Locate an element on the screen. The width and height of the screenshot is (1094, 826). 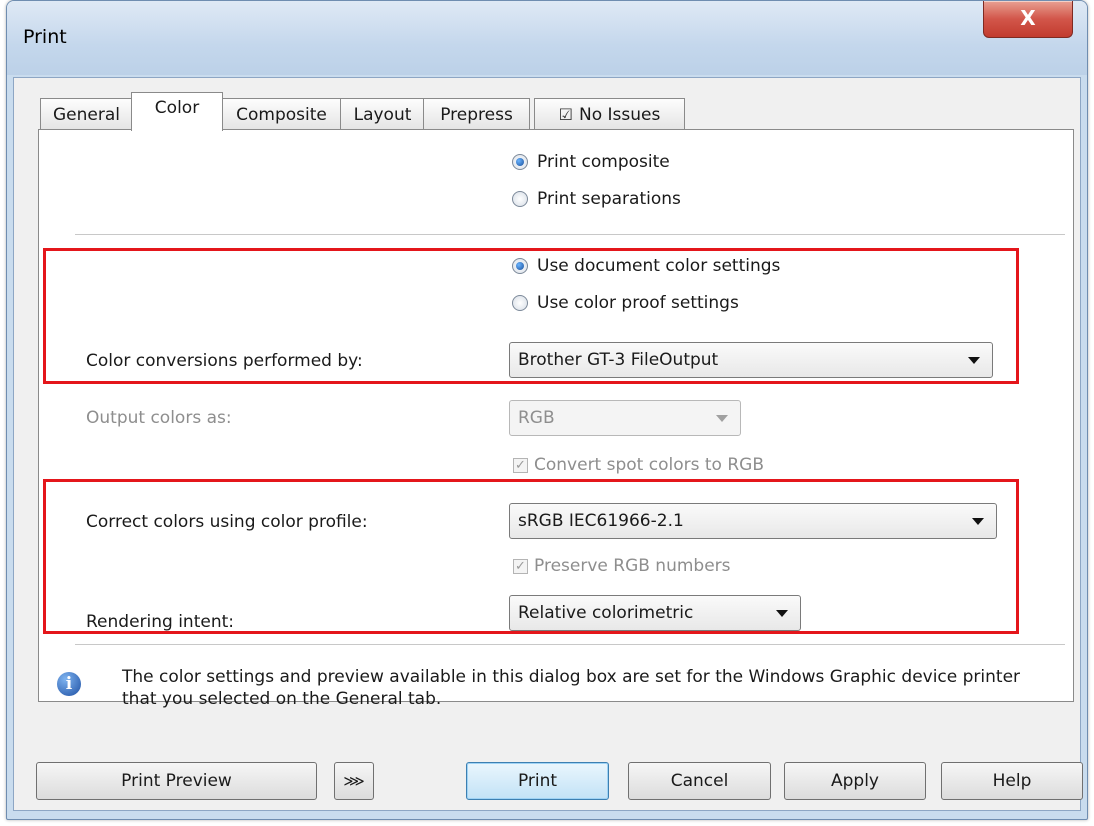
print-button: Print is located at coordinates (537, 781).